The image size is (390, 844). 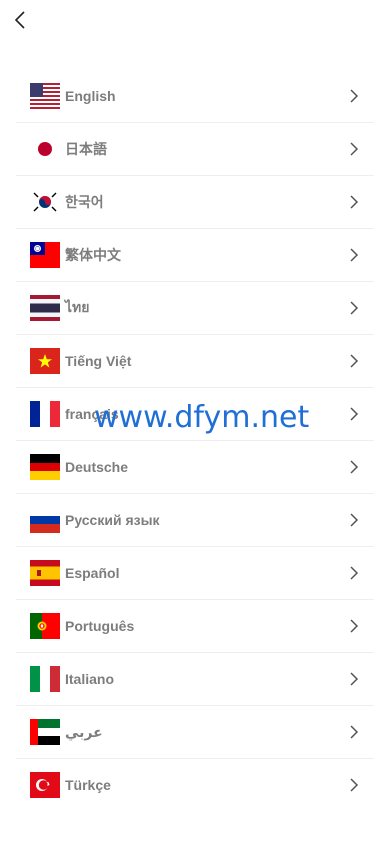 What do you see at coordinates (92, 573) in the screenshot?
I see `language-label: Español` at bounding box center [92, 573].